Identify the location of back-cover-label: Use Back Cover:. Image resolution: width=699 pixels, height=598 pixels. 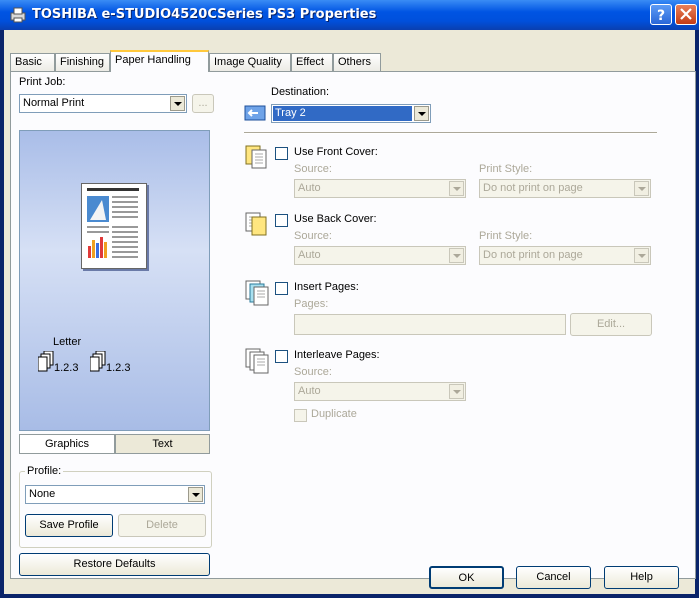
(335, 219).